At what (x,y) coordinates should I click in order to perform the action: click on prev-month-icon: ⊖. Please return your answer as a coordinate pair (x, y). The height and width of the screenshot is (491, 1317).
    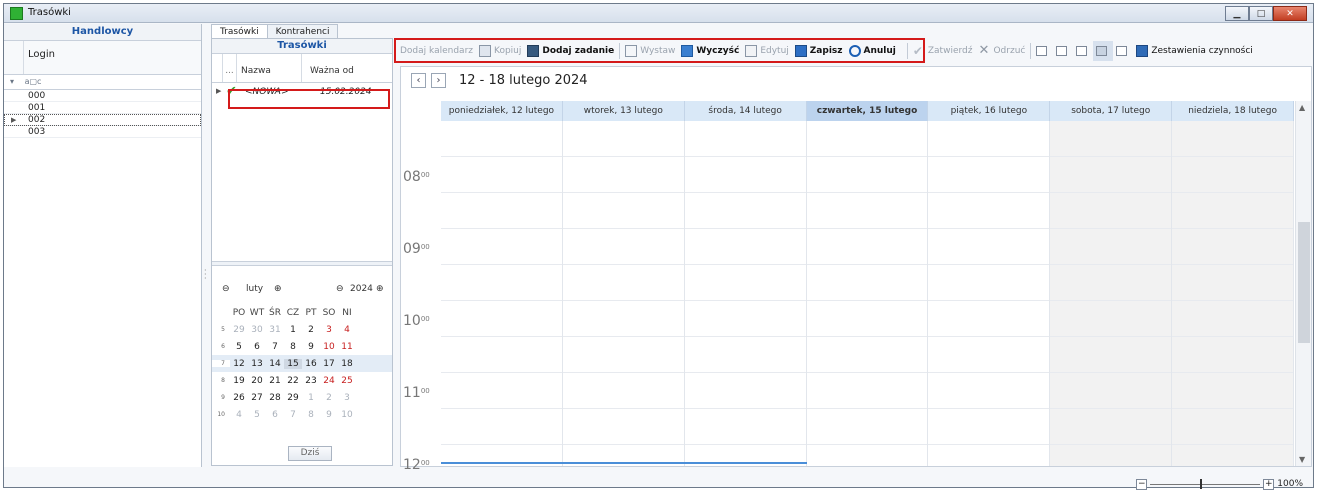
    Looking at the image, I should click on (226, 289).